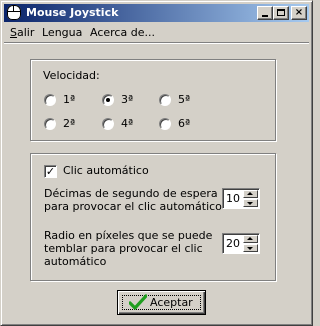  What do you see at coordinates (250, 194) in the screenshot?
I see `delay-up-button` at bounding box center [250, 194].